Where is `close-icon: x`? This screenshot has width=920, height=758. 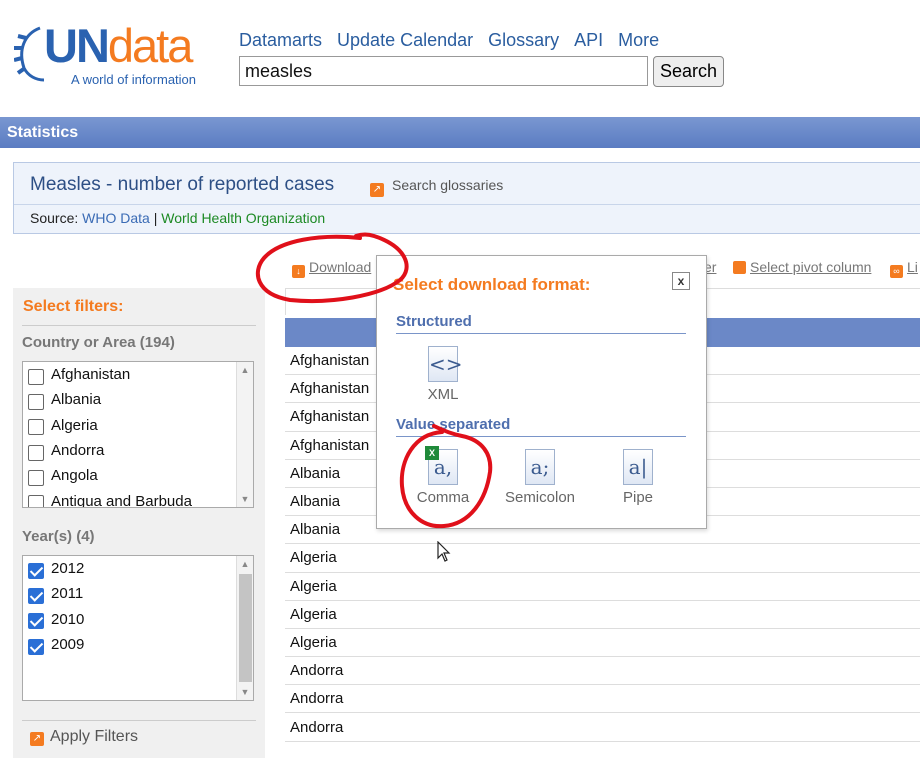
close-icon: x is located at coordinates (681, 281).